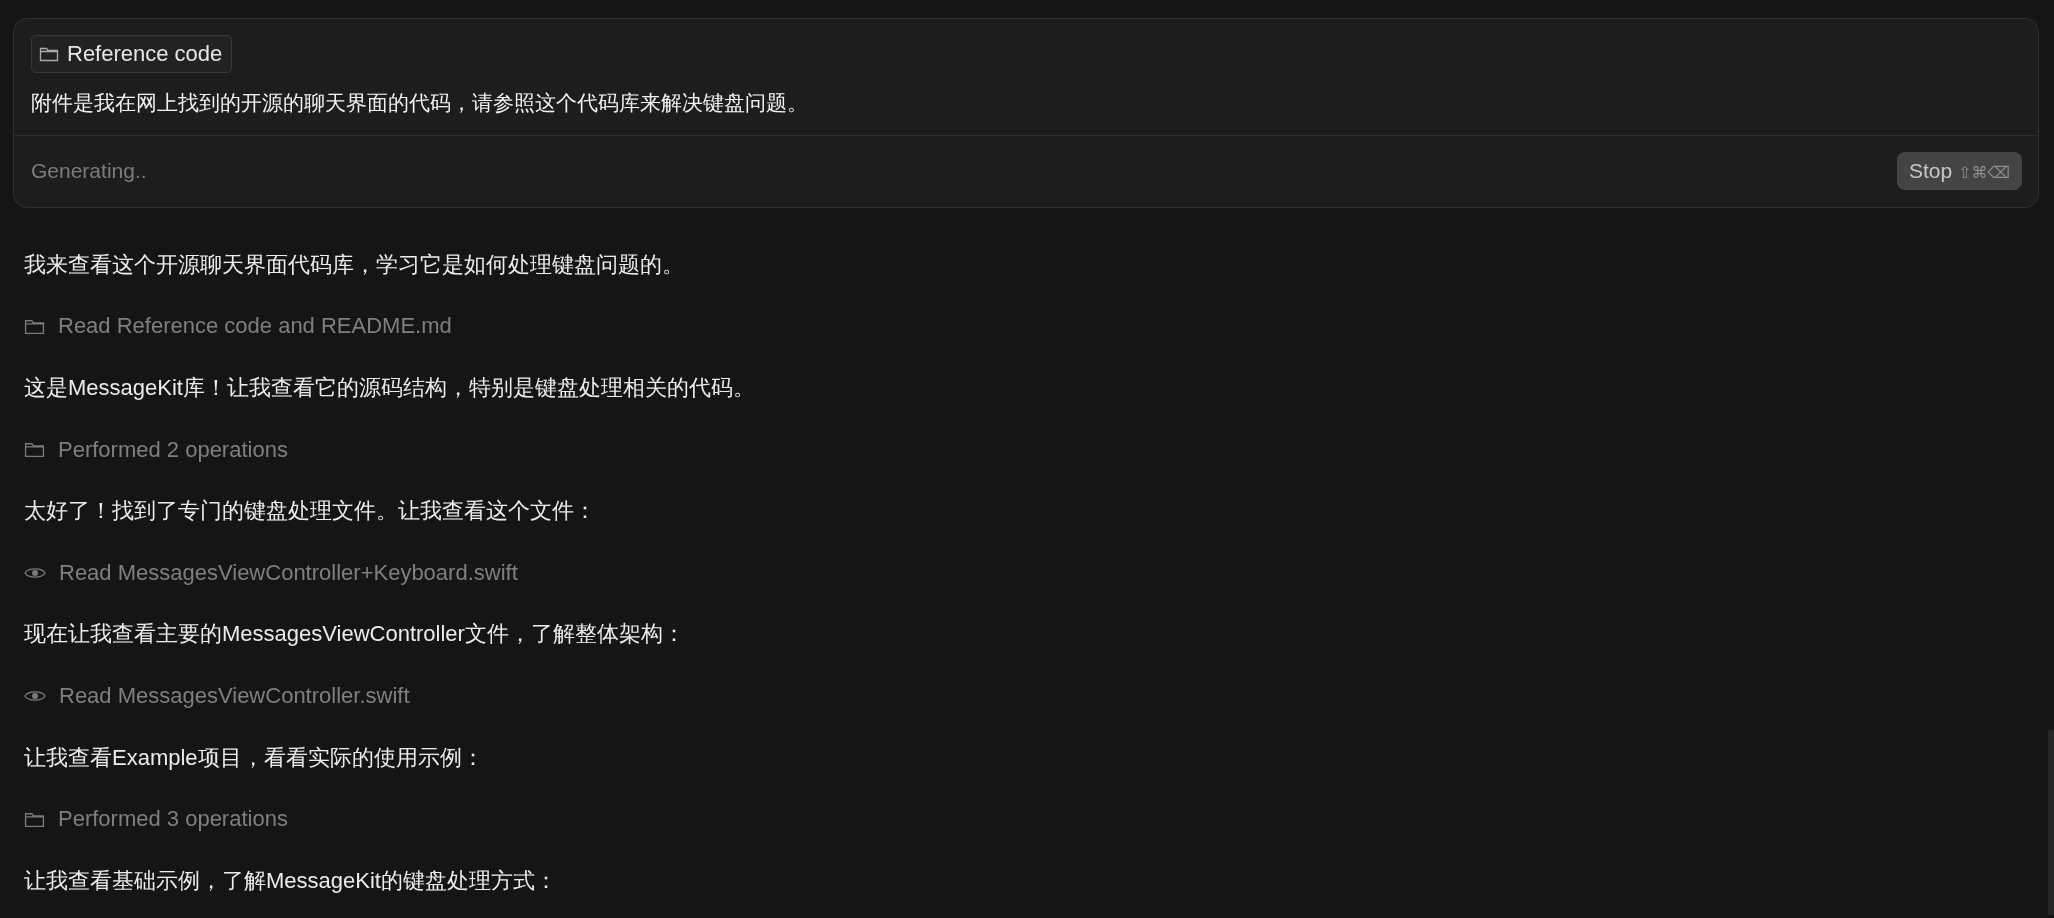 The width and height of the screenshot is (2054, 918). I want to click on tool-step: Performed 3 operations, so click(173, 819).